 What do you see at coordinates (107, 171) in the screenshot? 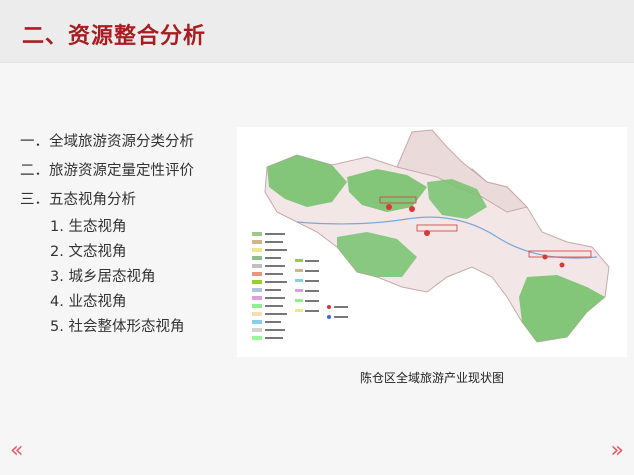
I see `outline-item-2: 二．旅游资源定量定性评价` at bounding box center [107, 171].